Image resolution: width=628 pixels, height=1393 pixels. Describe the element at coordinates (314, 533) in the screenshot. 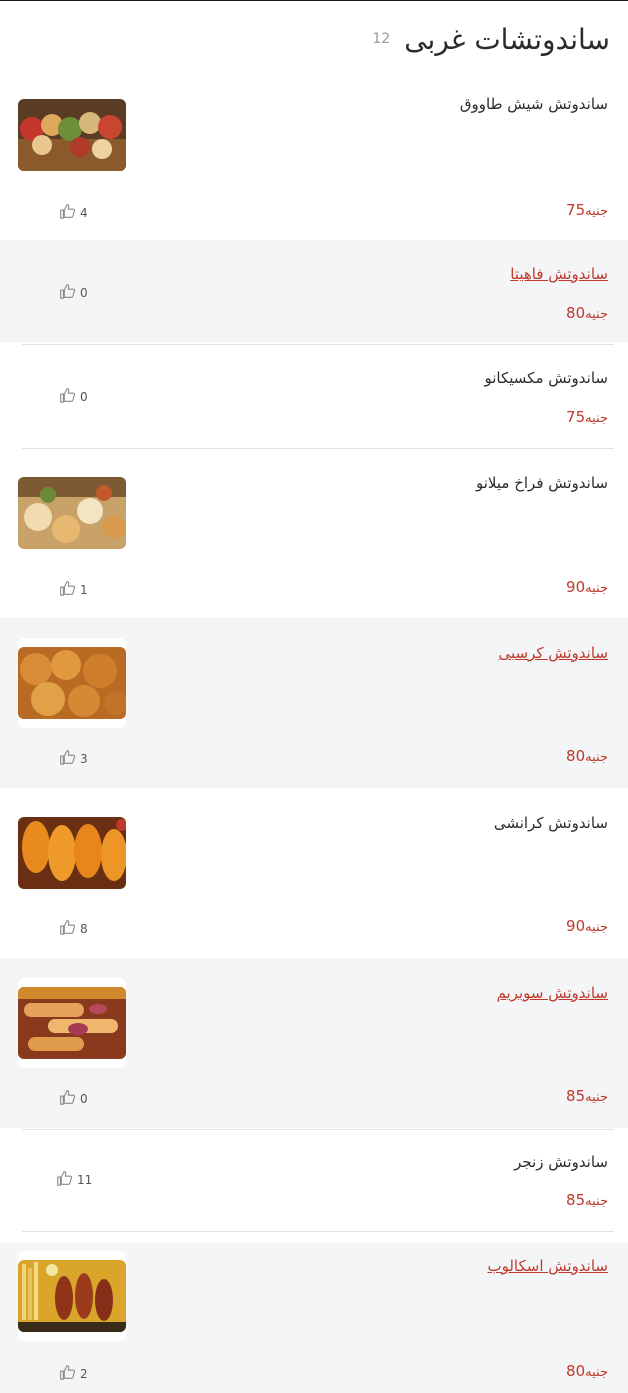

I see `menu-item: ساندوتش فراخ ميلانو 90جنيه 1` at that location.